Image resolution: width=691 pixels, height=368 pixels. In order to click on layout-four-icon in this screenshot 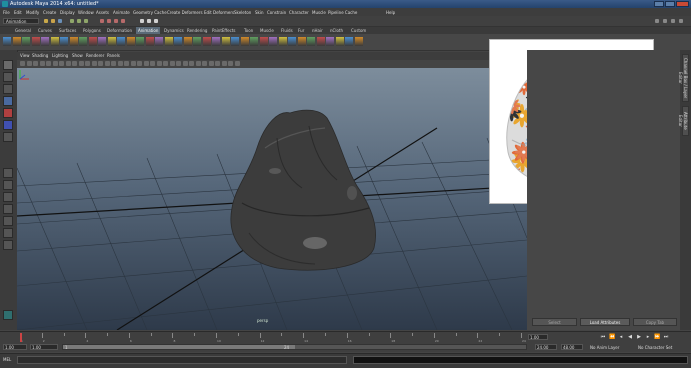, I will do `click(8, 185)`.